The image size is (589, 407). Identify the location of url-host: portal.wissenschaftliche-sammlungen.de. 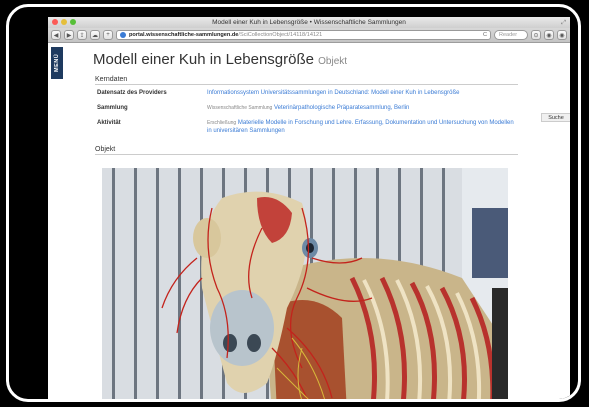
(184, 35).